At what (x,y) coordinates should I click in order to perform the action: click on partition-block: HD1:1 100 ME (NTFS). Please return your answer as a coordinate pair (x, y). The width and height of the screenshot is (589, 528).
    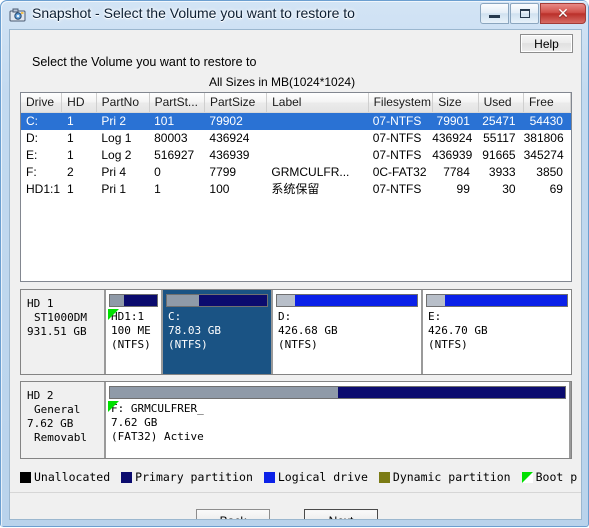
    Looking at the image, I should click on (134, 332).